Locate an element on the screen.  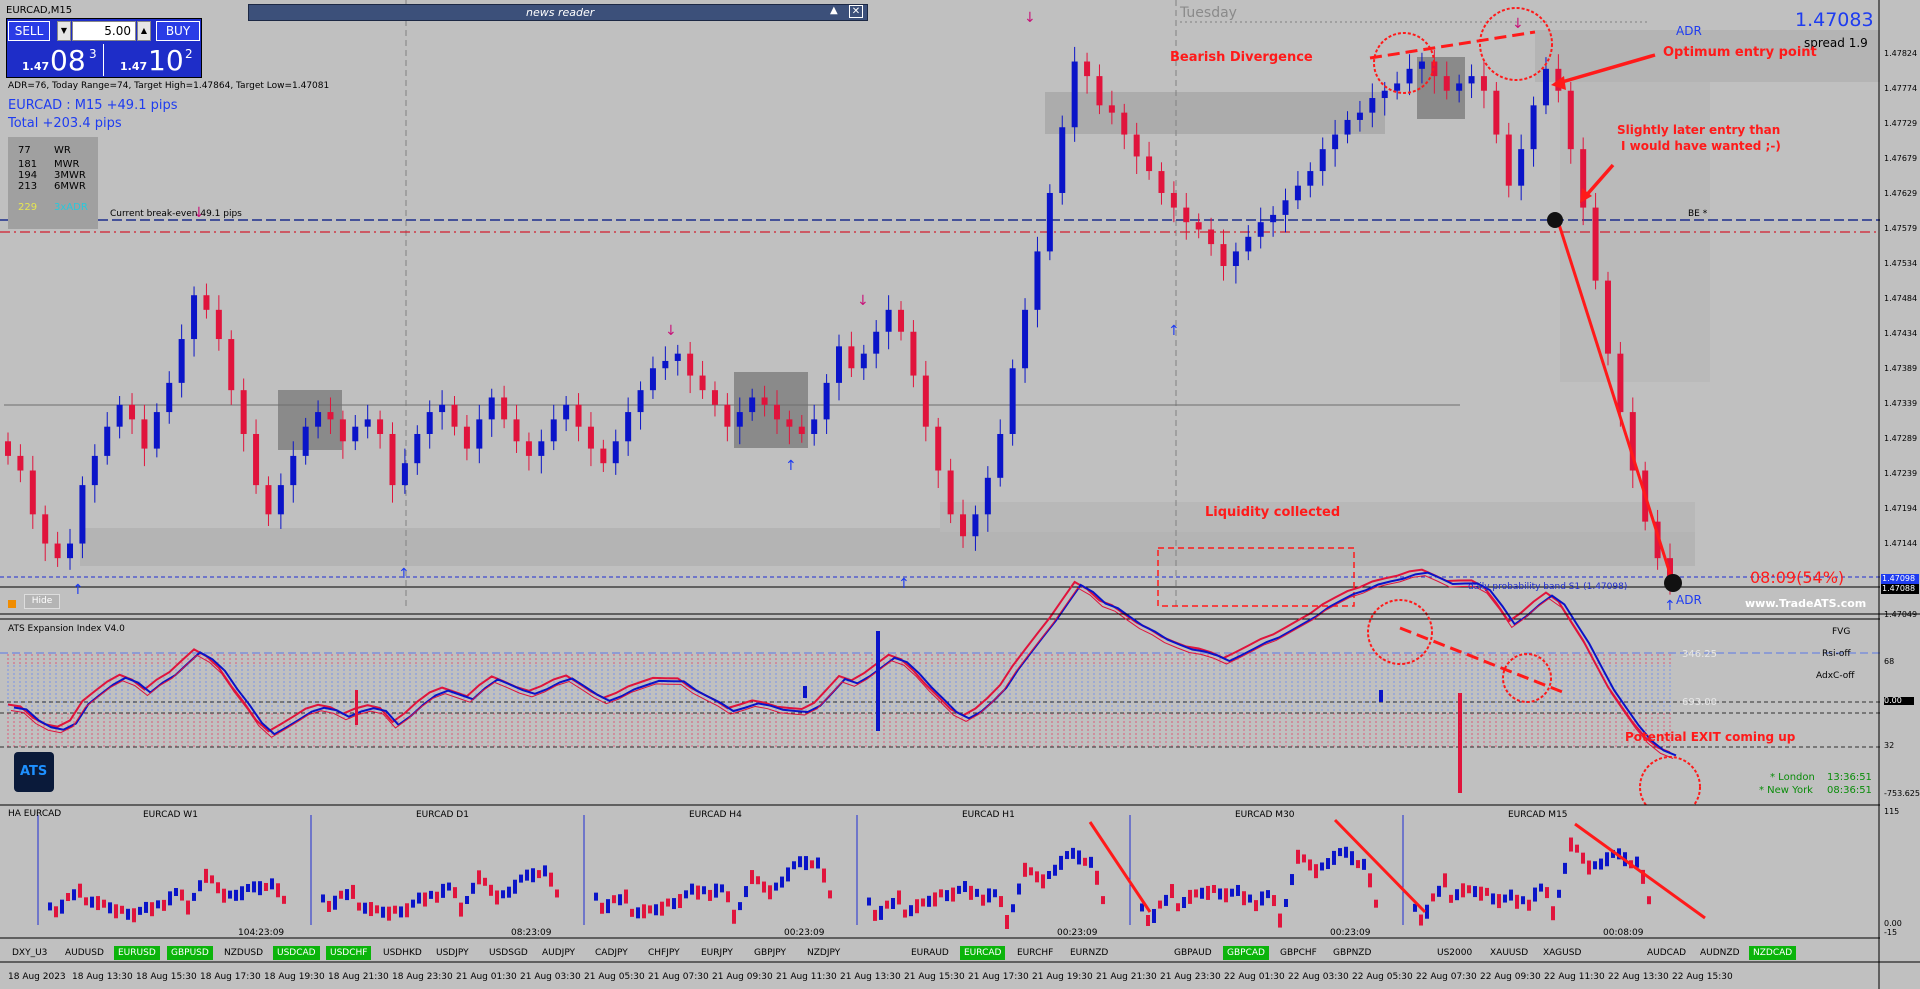
sell-button: SELL is located at coordinates (29, 31).